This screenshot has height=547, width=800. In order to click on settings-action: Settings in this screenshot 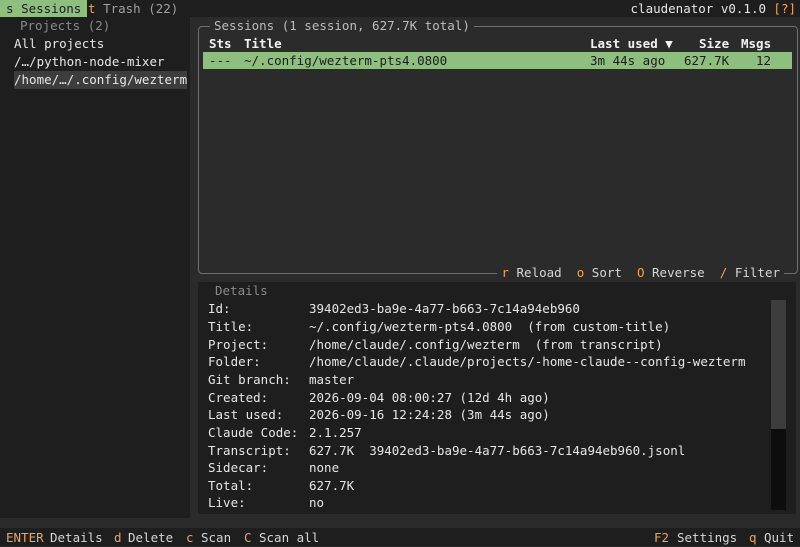, I will do `click(707, 538)`.